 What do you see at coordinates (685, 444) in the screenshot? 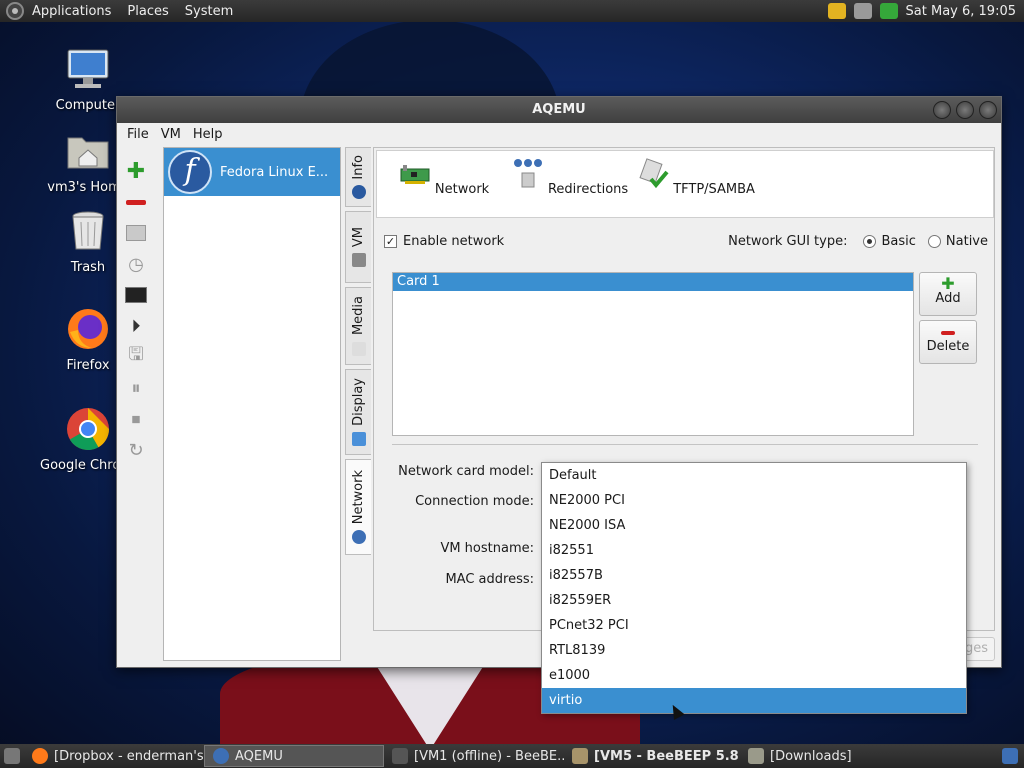
I see `divider` at bounding box center [685, 444].